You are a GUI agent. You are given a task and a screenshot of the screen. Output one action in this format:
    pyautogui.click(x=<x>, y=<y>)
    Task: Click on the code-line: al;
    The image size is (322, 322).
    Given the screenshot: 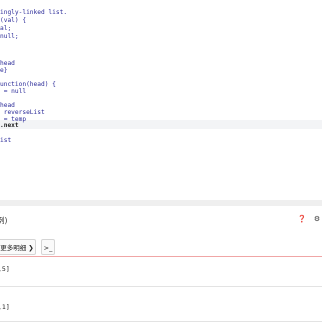 What is the action you would take?
    pyautogui.click(x=5, y=29)
    